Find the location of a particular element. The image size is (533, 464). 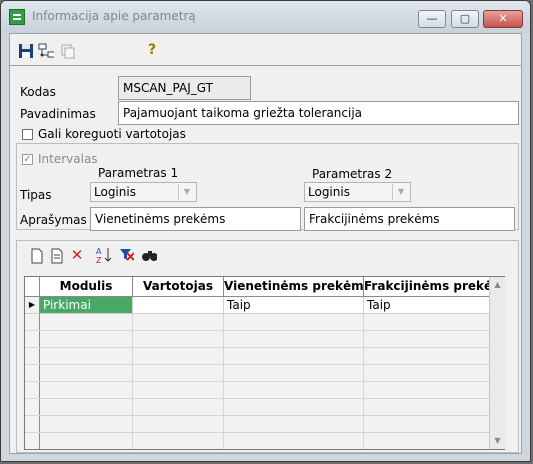

name-label: Pavadinimas is located at coordinates (58, 114).